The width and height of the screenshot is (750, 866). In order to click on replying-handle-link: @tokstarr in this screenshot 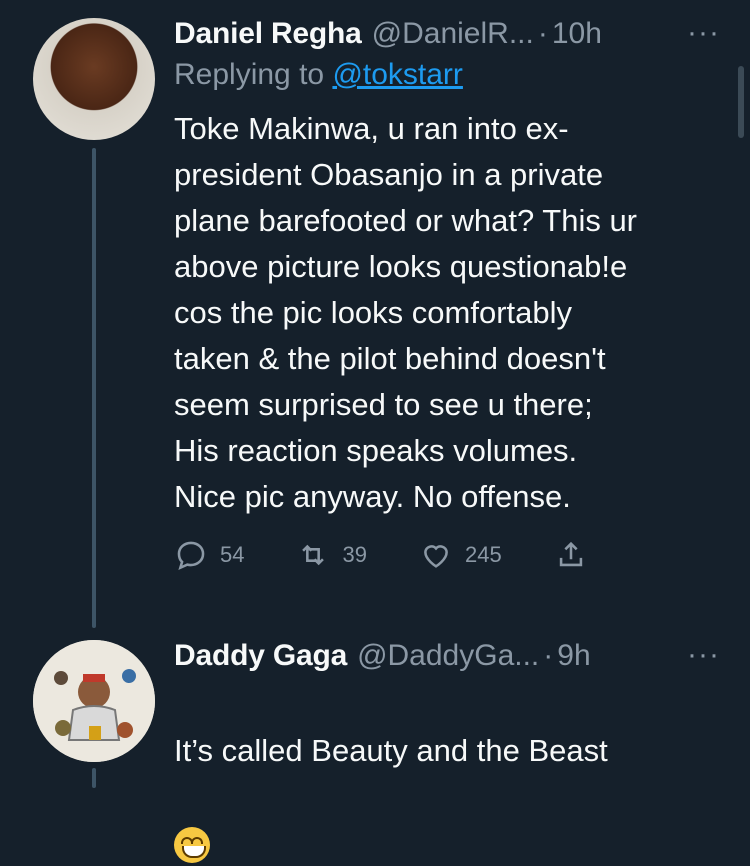, I will do `click(397, 74)`.